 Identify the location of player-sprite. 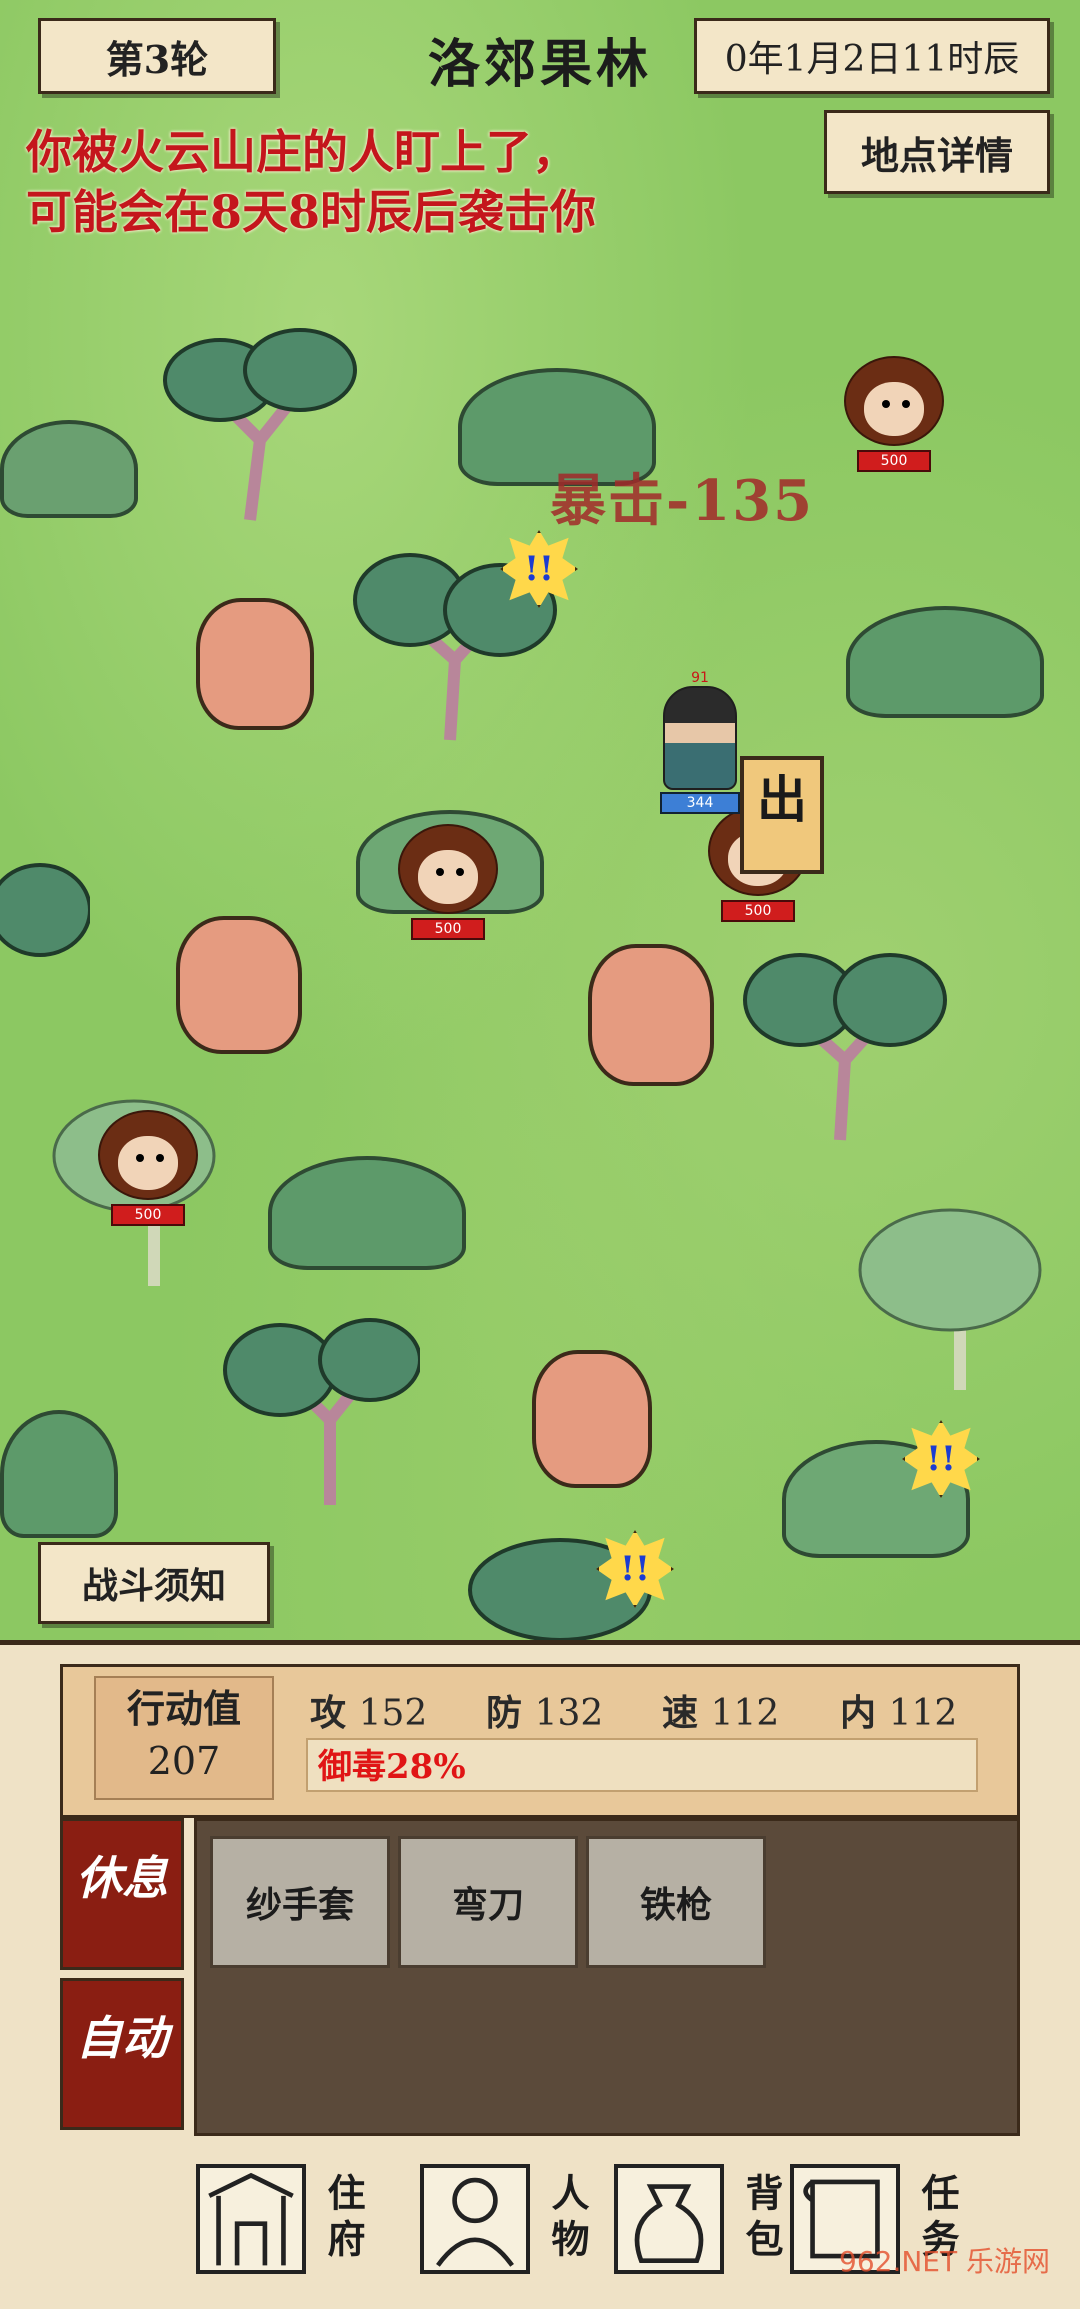
(700, 738).